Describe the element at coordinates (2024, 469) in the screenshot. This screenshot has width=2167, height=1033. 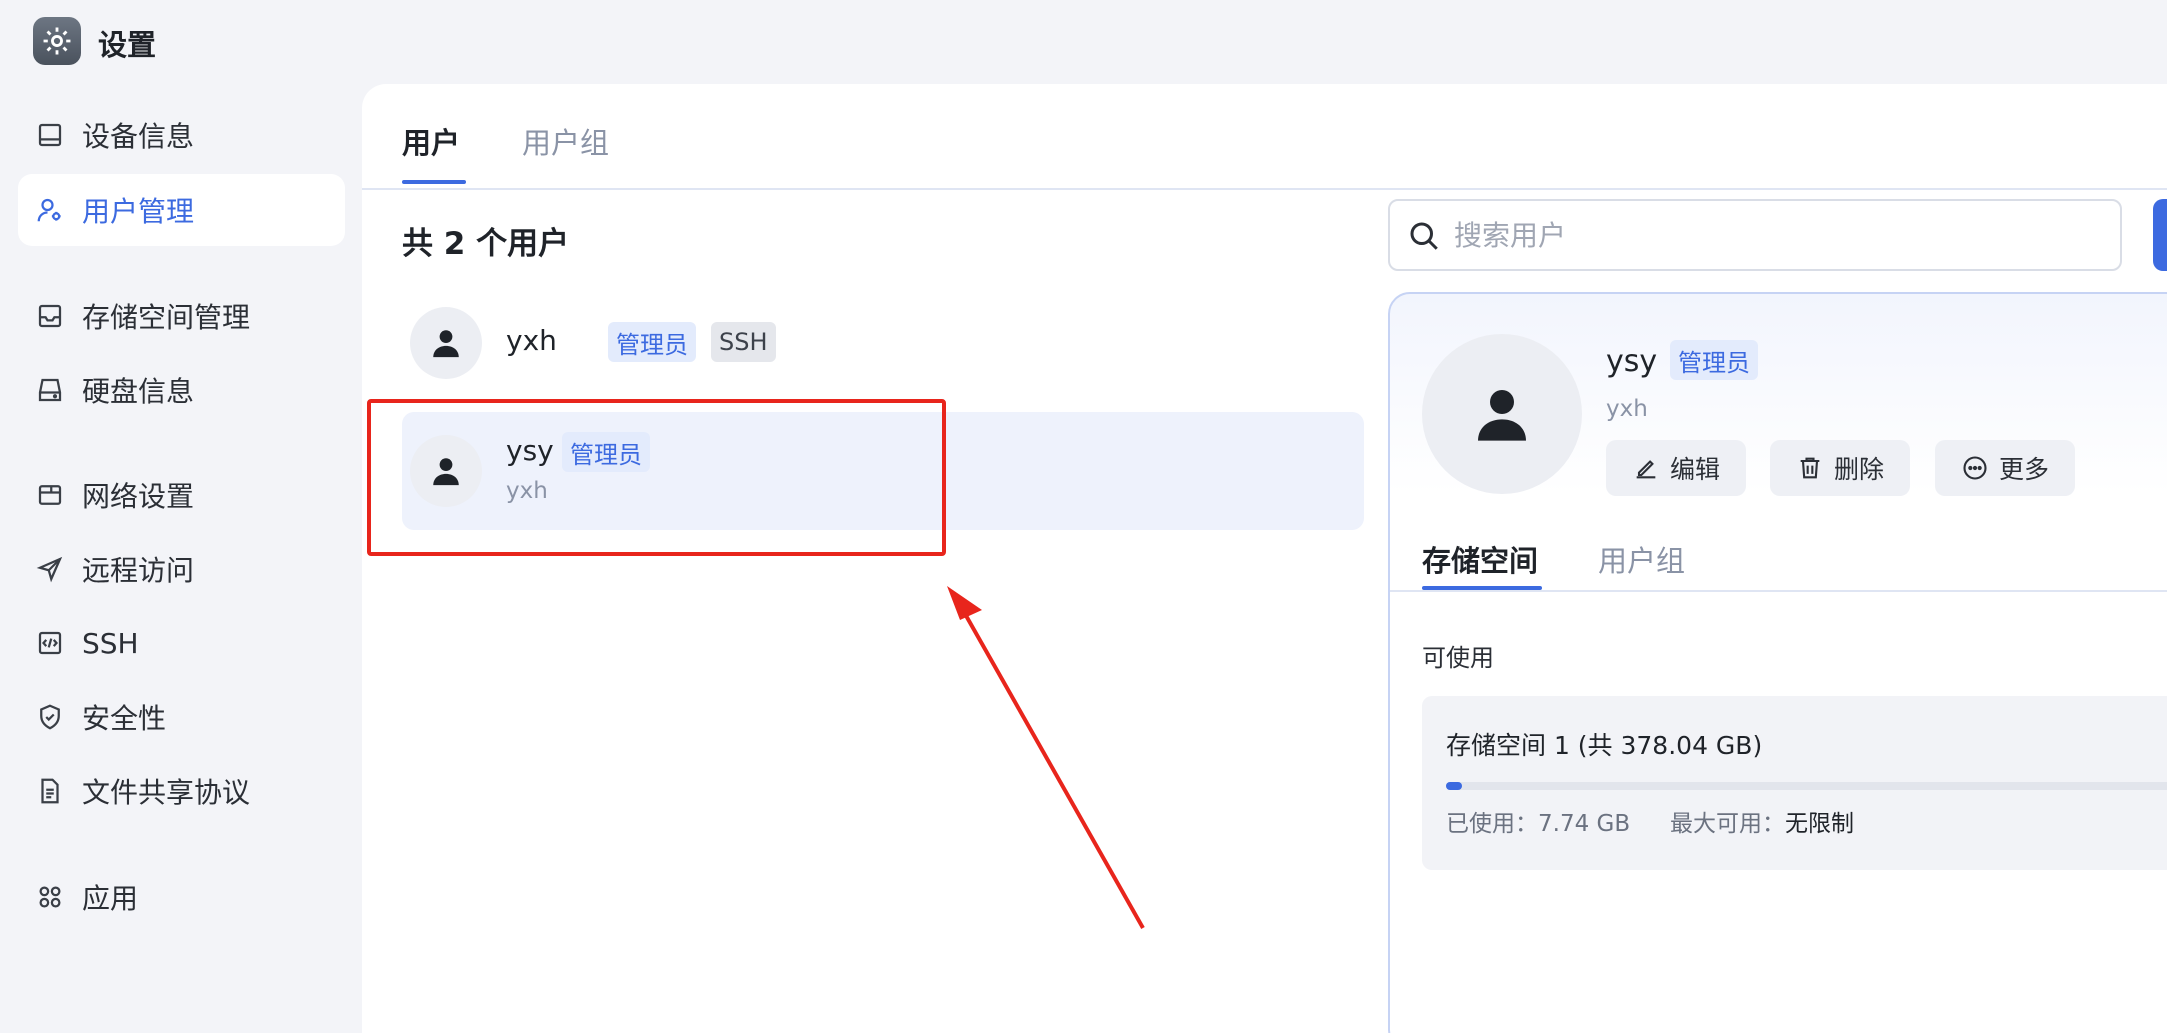
I see `more-button-label: 更多` at that location.